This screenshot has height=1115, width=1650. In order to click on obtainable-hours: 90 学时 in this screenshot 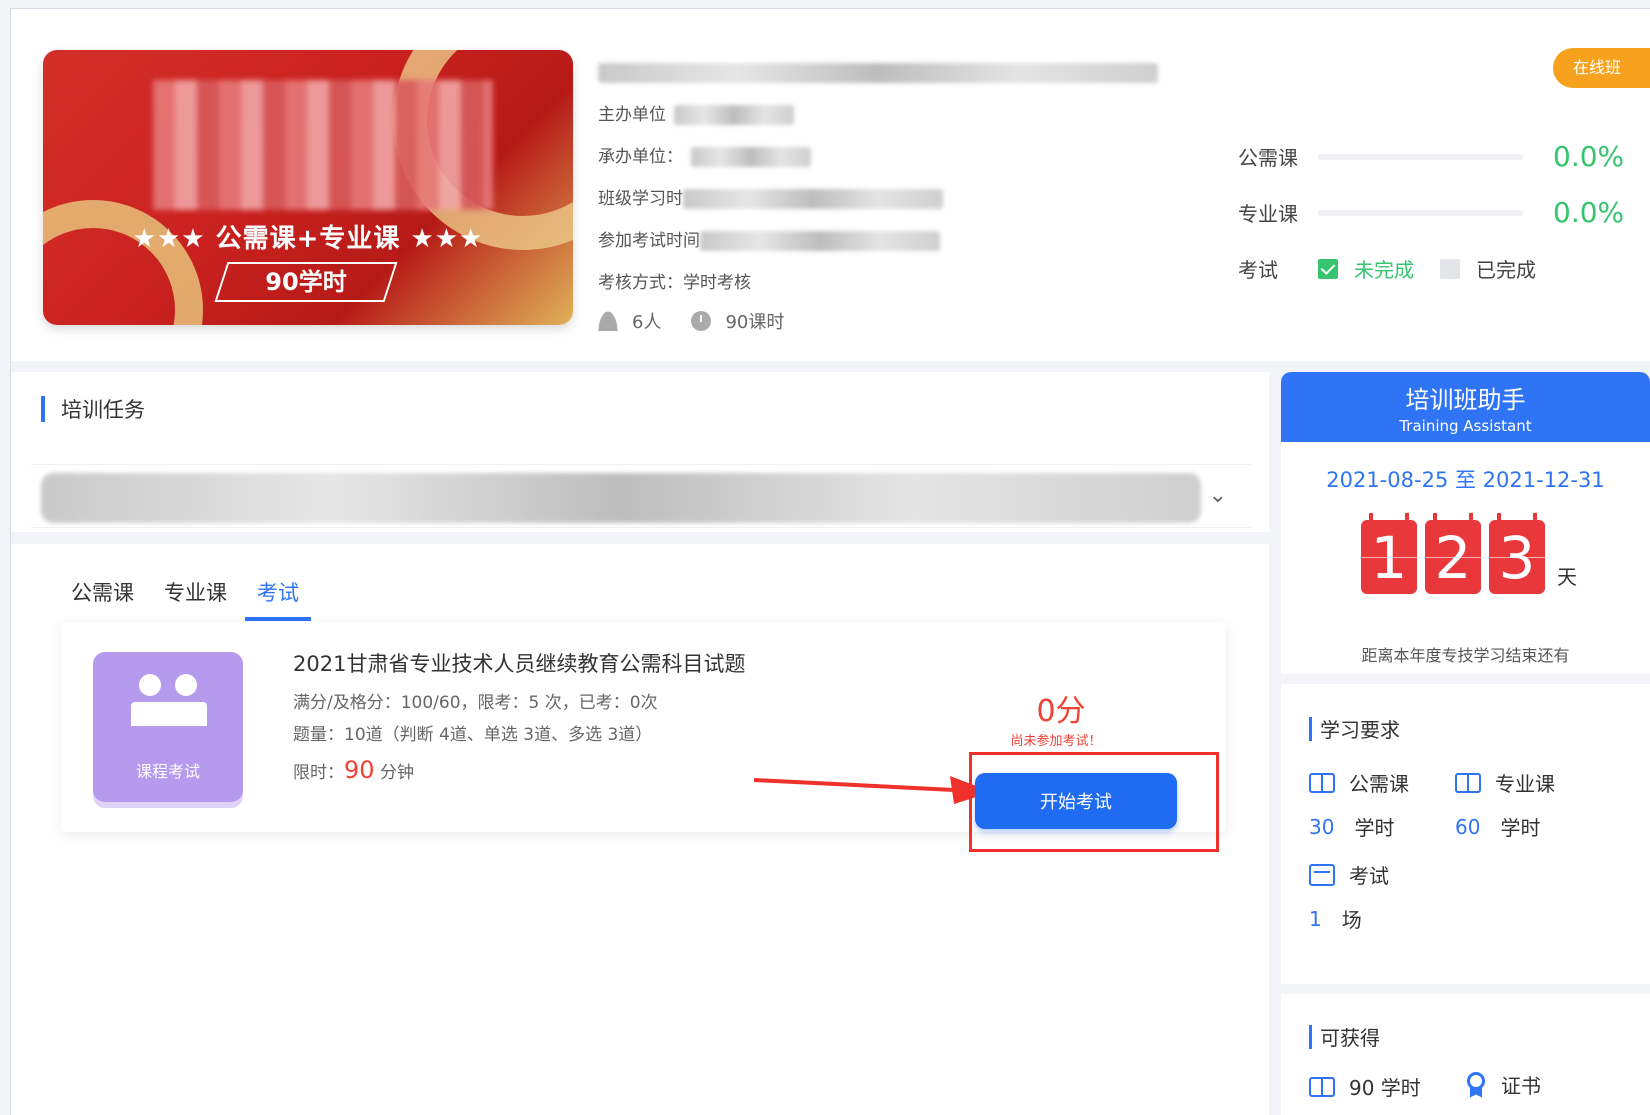, I will do `click(1365, 1086)`.